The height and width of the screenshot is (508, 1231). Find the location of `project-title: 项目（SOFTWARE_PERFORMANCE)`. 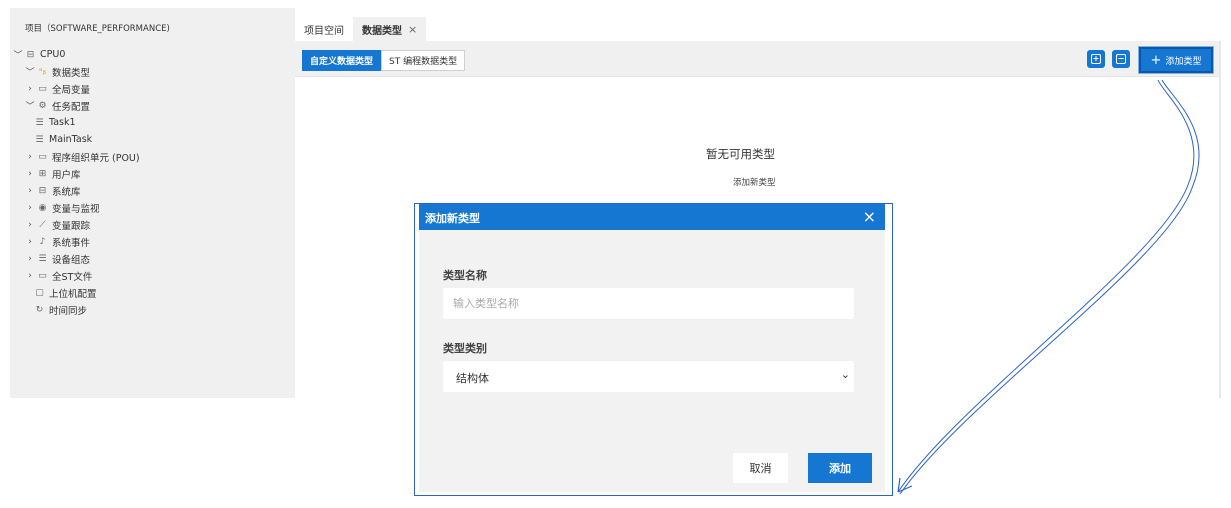

project-title: 项目（SOFTWARE_PERFORMANCE) is located at coordinates (97, 29).